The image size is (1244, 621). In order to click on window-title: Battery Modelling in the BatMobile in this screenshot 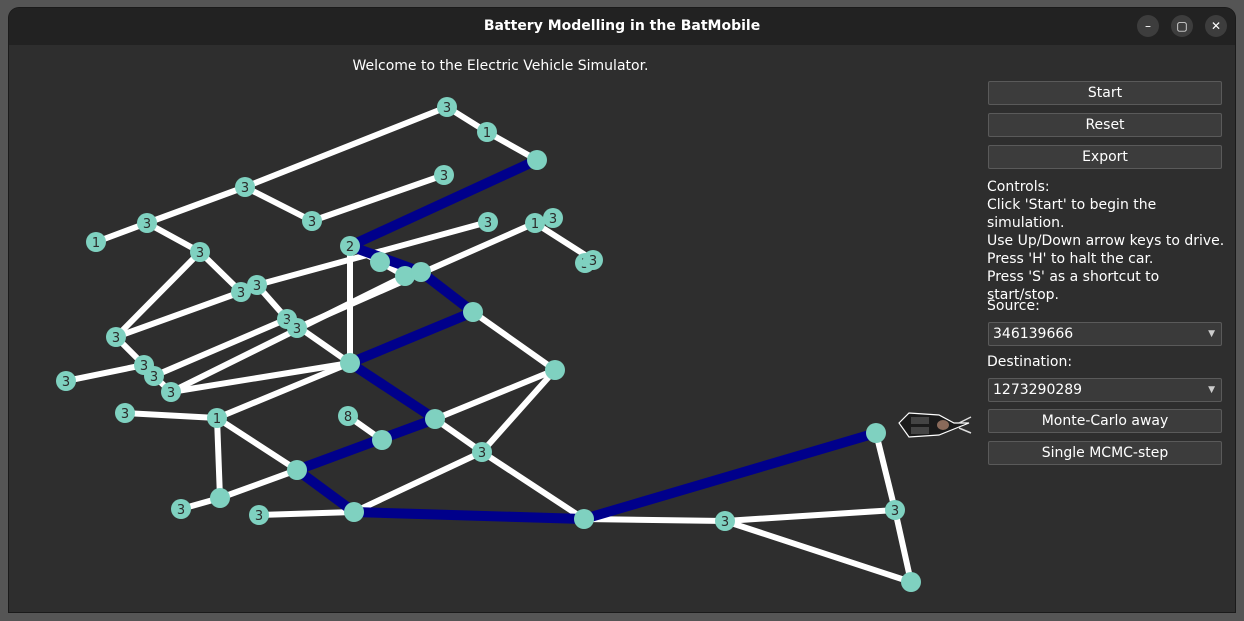, I will do `click(622, 26)`.